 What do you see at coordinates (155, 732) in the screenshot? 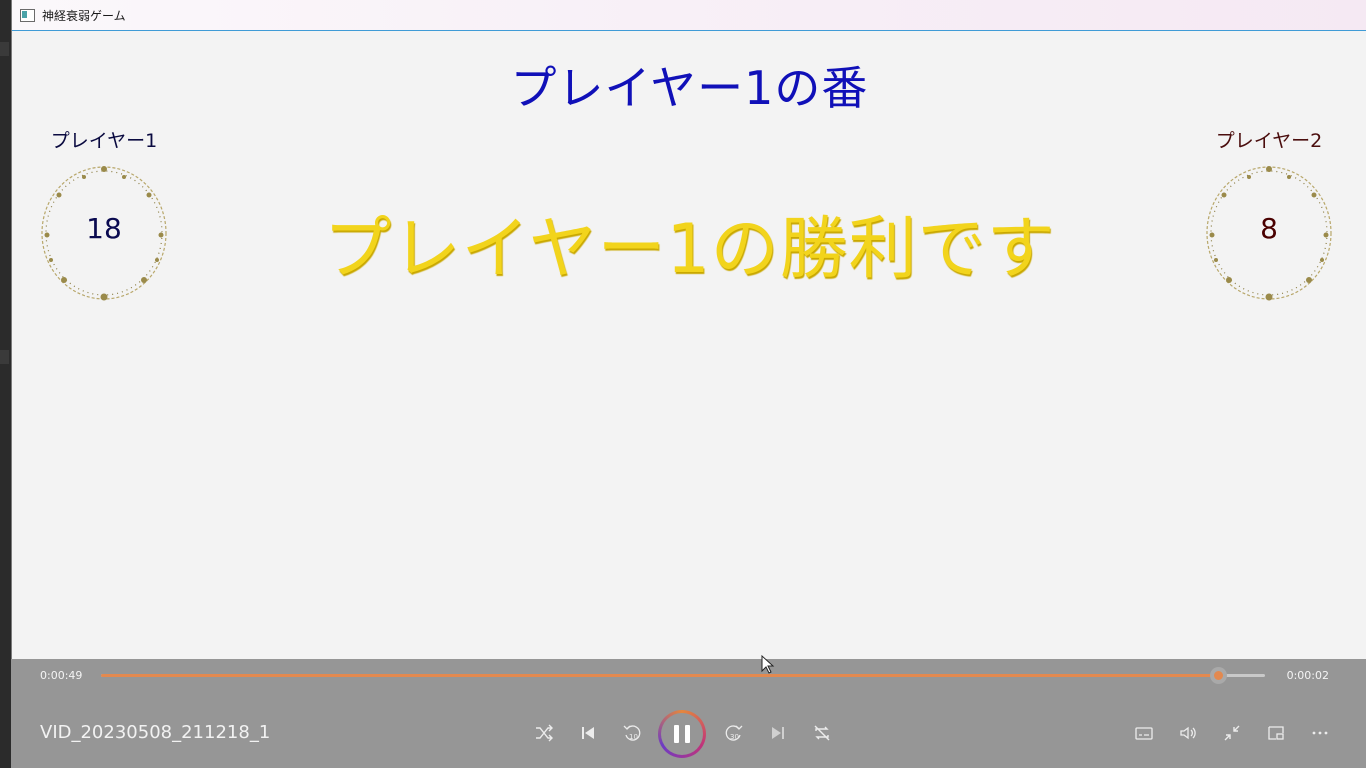
I see `video-title: VID_20230508_211218_1` at bounding box center [155, 732].